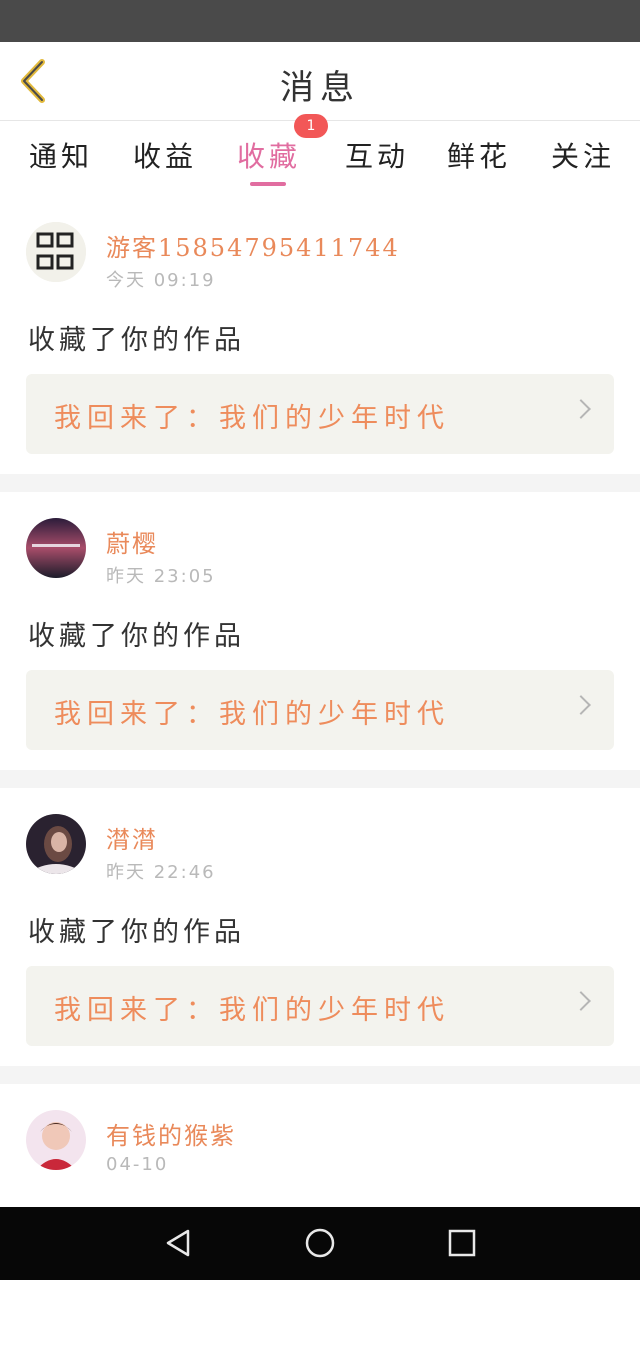 This screenshot has width=640, height=1362. What do you see at coordinates (268, 184) in the screenshot?
I see `active-tab-indicator` at bounding box center [268, 184].